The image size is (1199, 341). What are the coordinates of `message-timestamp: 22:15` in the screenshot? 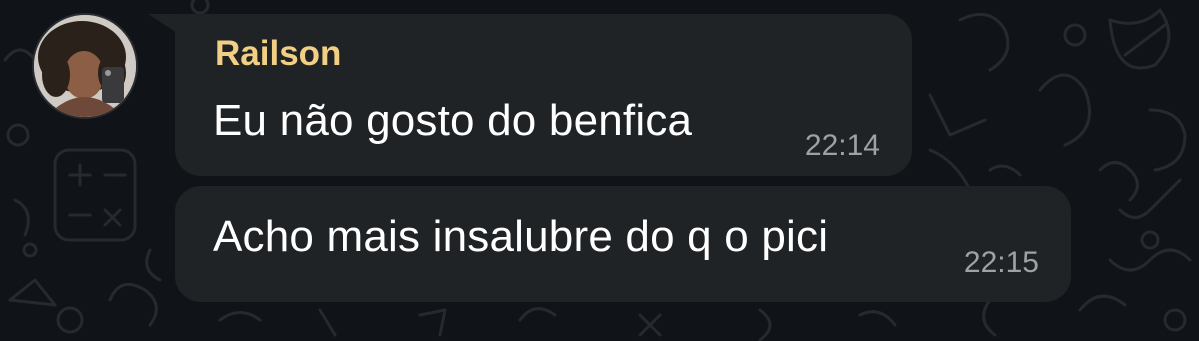 It's located at (1001, 262).